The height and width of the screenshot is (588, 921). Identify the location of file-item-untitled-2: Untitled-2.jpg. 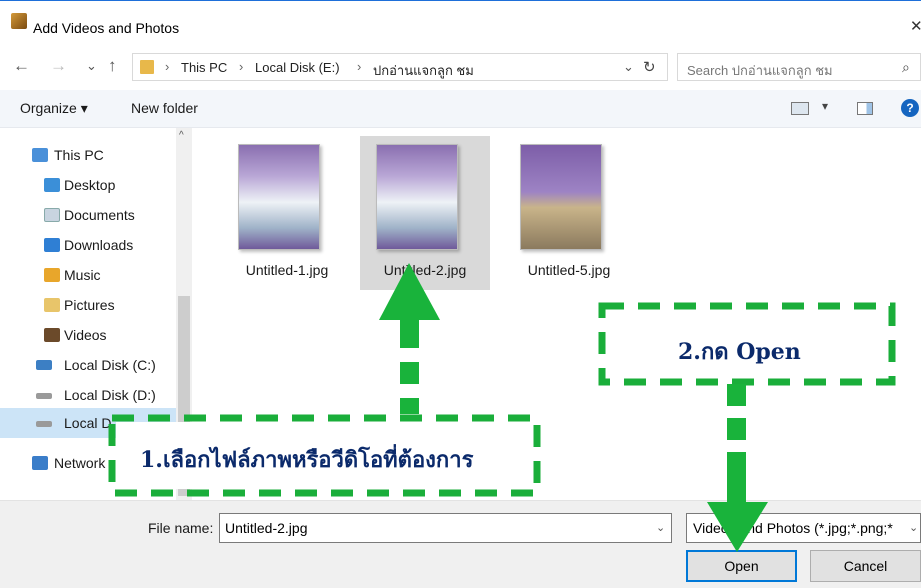
(425, 213).